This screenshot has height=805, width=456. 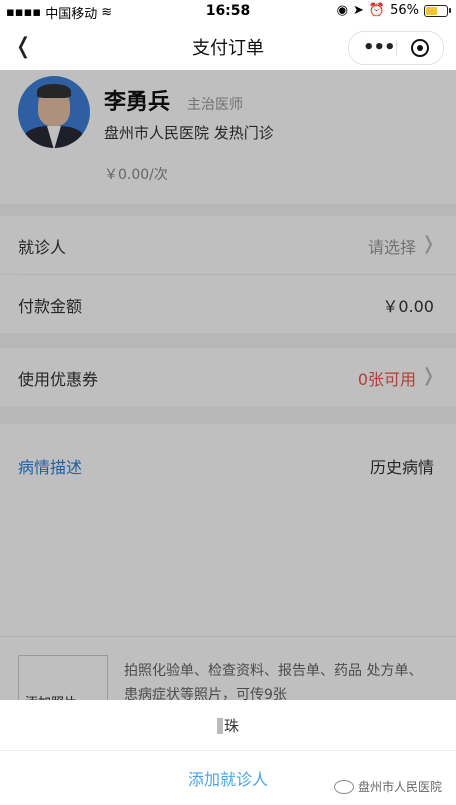 I want to click on watermark: 盘州市人民医院, so click(x=387, y=786).